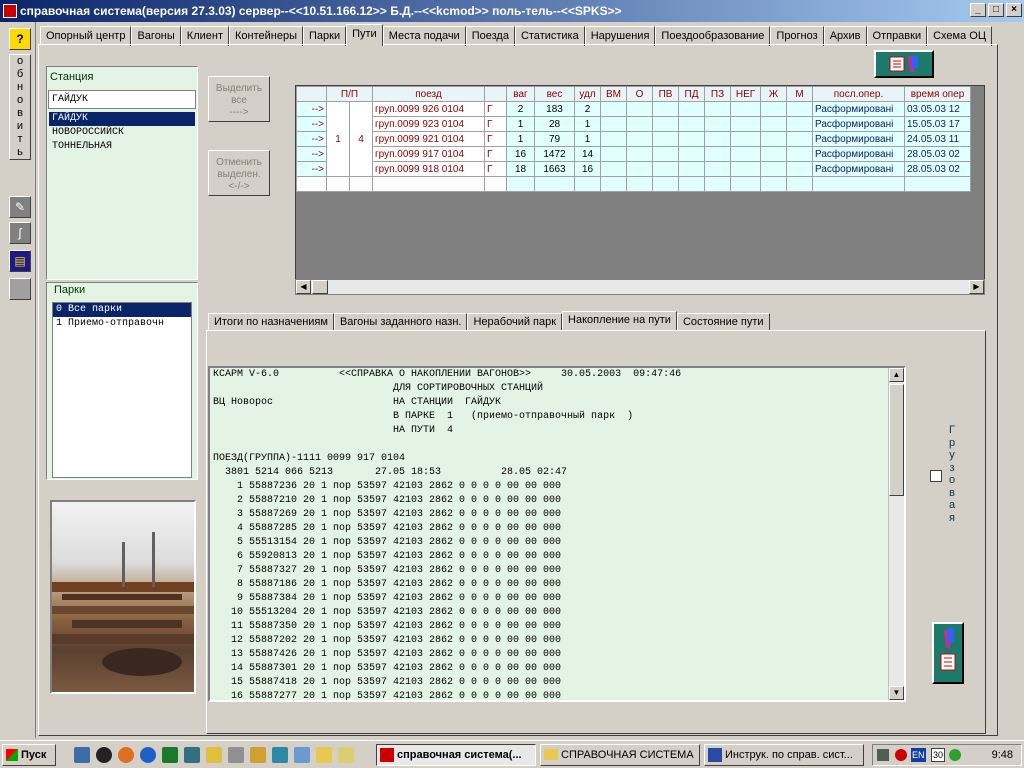  I want to click on col-header: ПЗ, so click(717, 94).